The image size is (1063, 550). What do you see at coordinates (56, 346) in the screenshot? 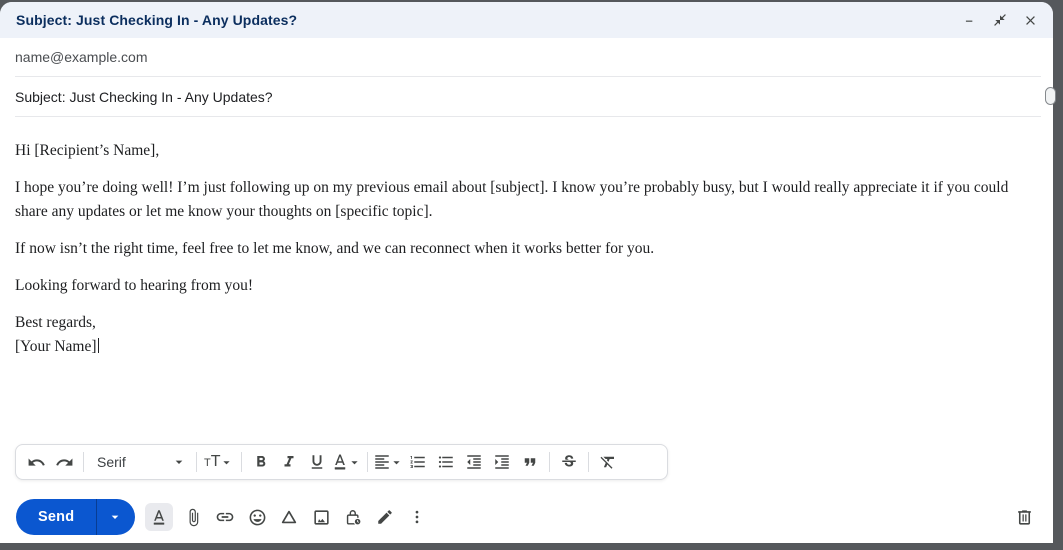
I see `signature-line: [Your Name]` at bounding box center [56, 346].